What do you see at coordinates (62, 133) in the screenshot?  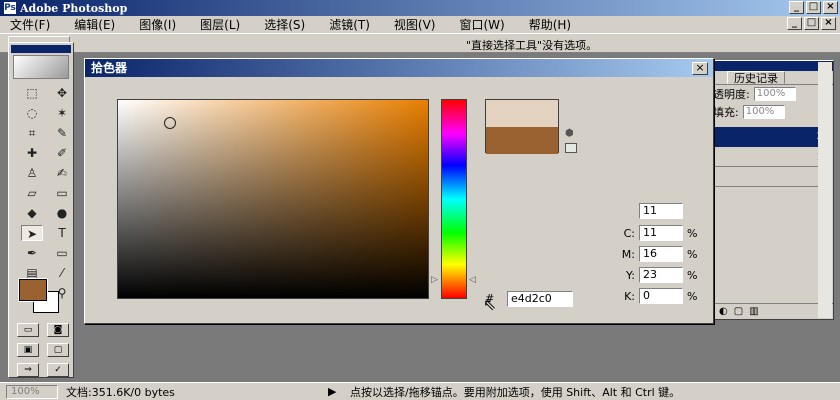 I see `slice-tool-icon: ✎` at bounding box center [62, 133].